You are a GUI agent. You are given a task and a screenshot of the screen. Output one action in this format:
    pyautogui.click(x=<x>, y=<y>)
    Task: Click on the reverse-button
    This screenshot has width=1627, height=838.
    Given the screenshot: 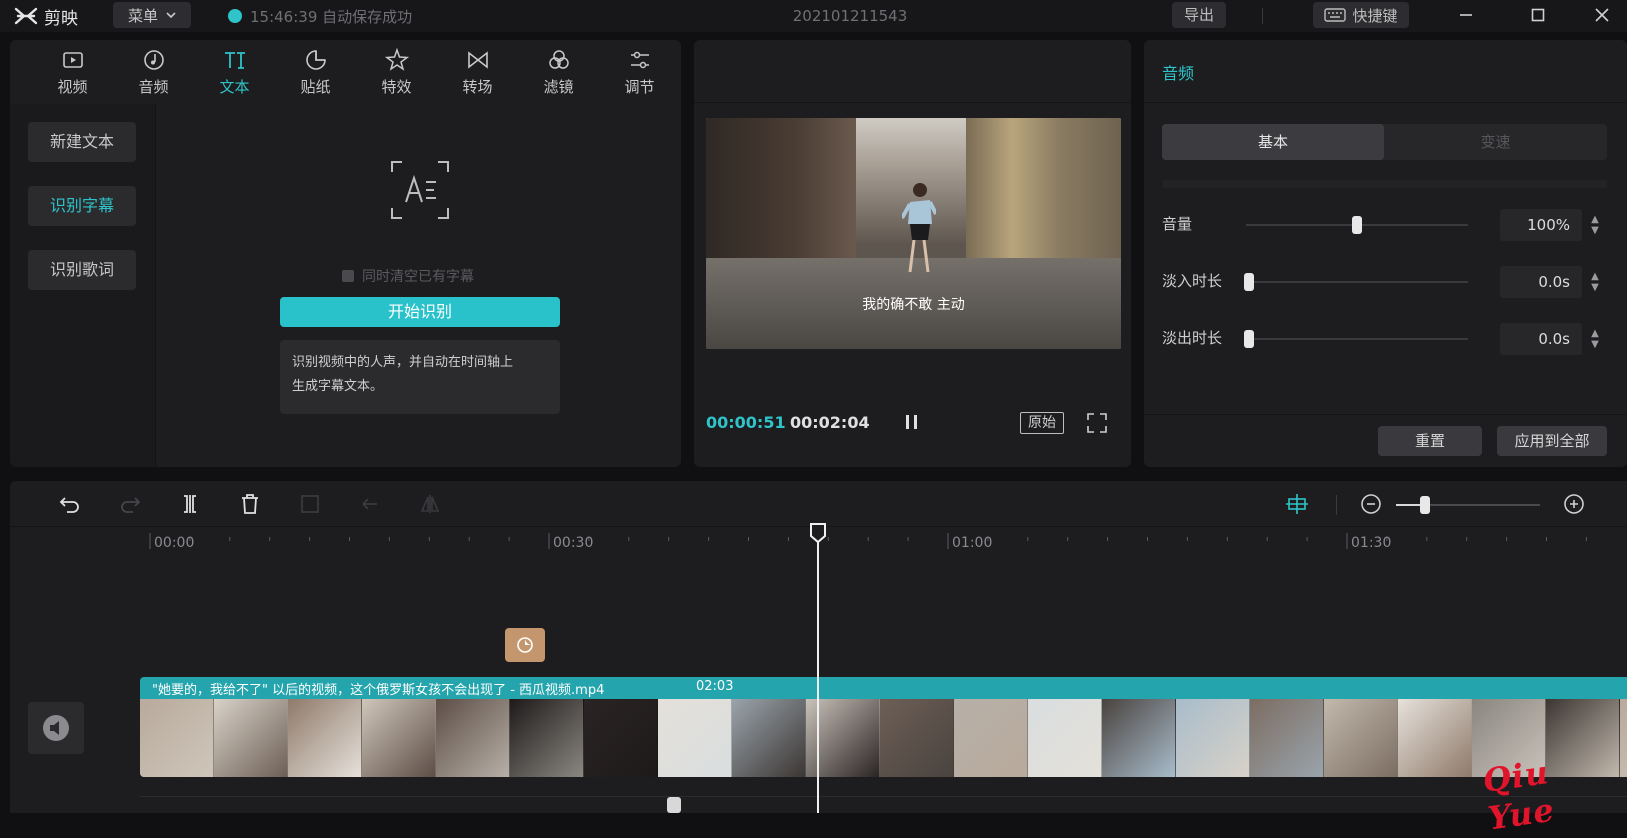 What is the action you would take?
    pyautogui.click(x=370, y=504)
    